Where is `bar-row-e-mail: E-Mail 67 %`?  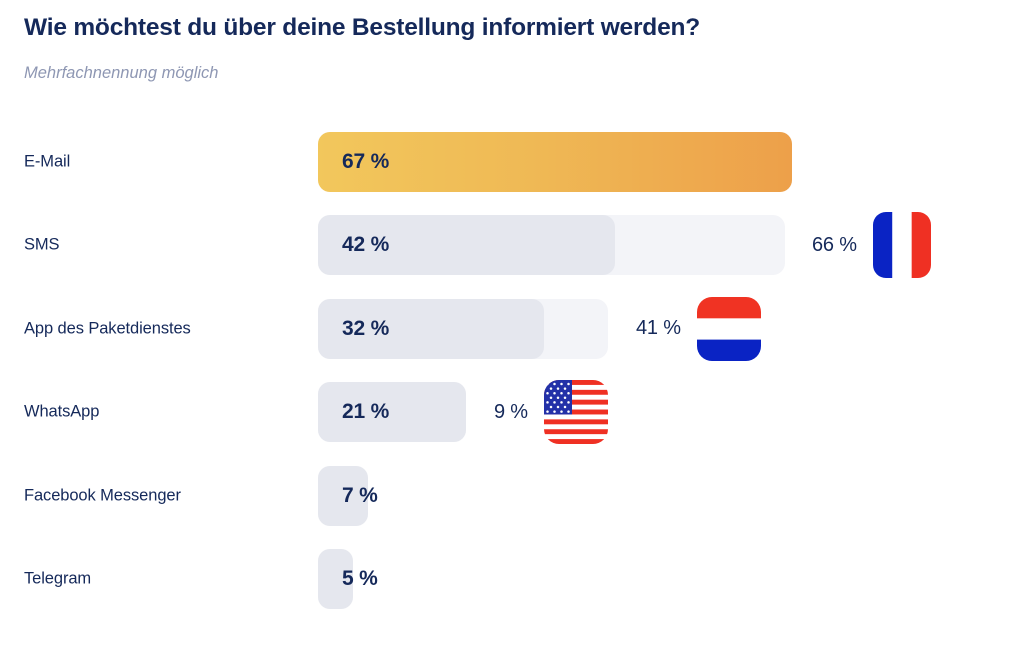
bar-row-e-mail: E-Mail 67 % is located at coordinates (512, 162).